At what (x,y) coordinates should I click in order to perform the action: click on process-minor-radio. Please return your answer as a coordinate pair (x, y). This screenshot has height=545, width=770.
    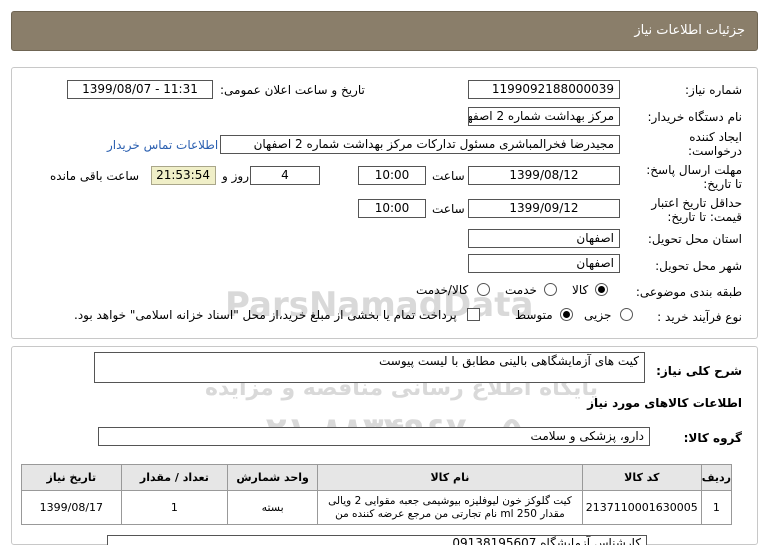
    Looking at the image, I should click on (626, 314).